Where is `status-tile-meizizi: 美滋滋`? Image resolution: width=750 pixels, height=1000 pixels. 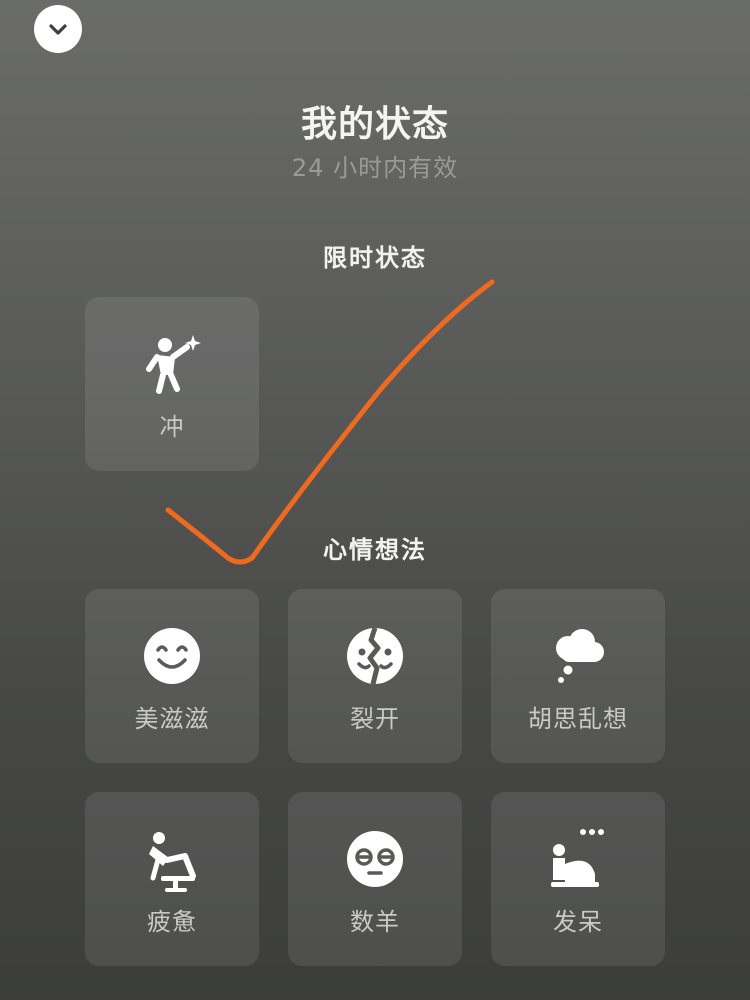 status-tile-meizizi: 美滋滋 is located at coordinates (172, 676).